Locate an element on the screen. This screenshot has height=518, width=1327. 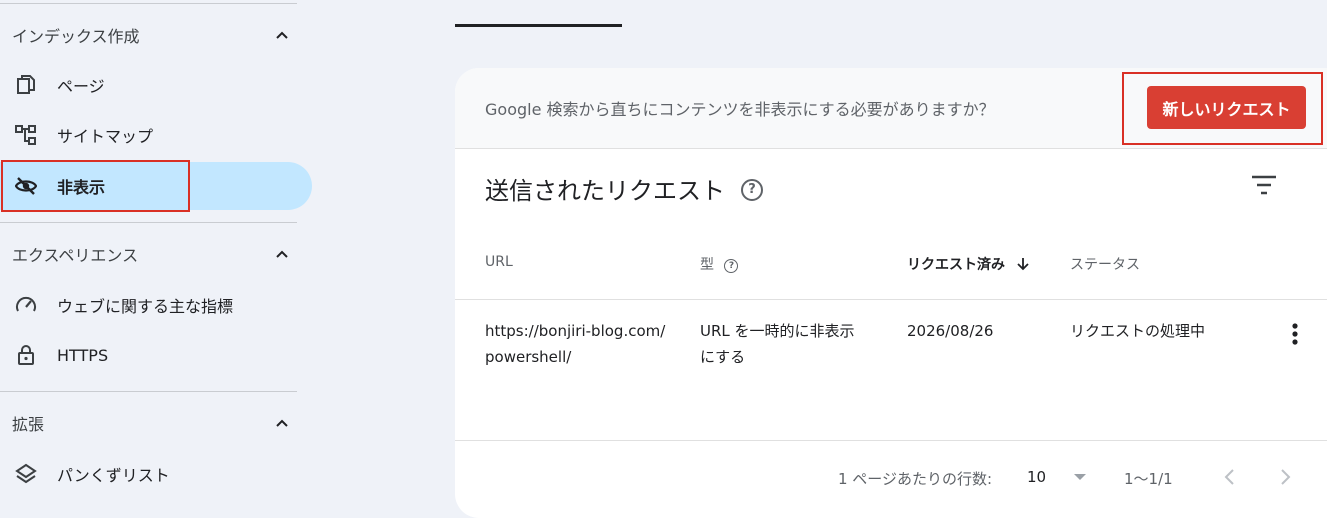
cell-type-line: URL を一時的に非表示 is located at coordinates (777, 331).